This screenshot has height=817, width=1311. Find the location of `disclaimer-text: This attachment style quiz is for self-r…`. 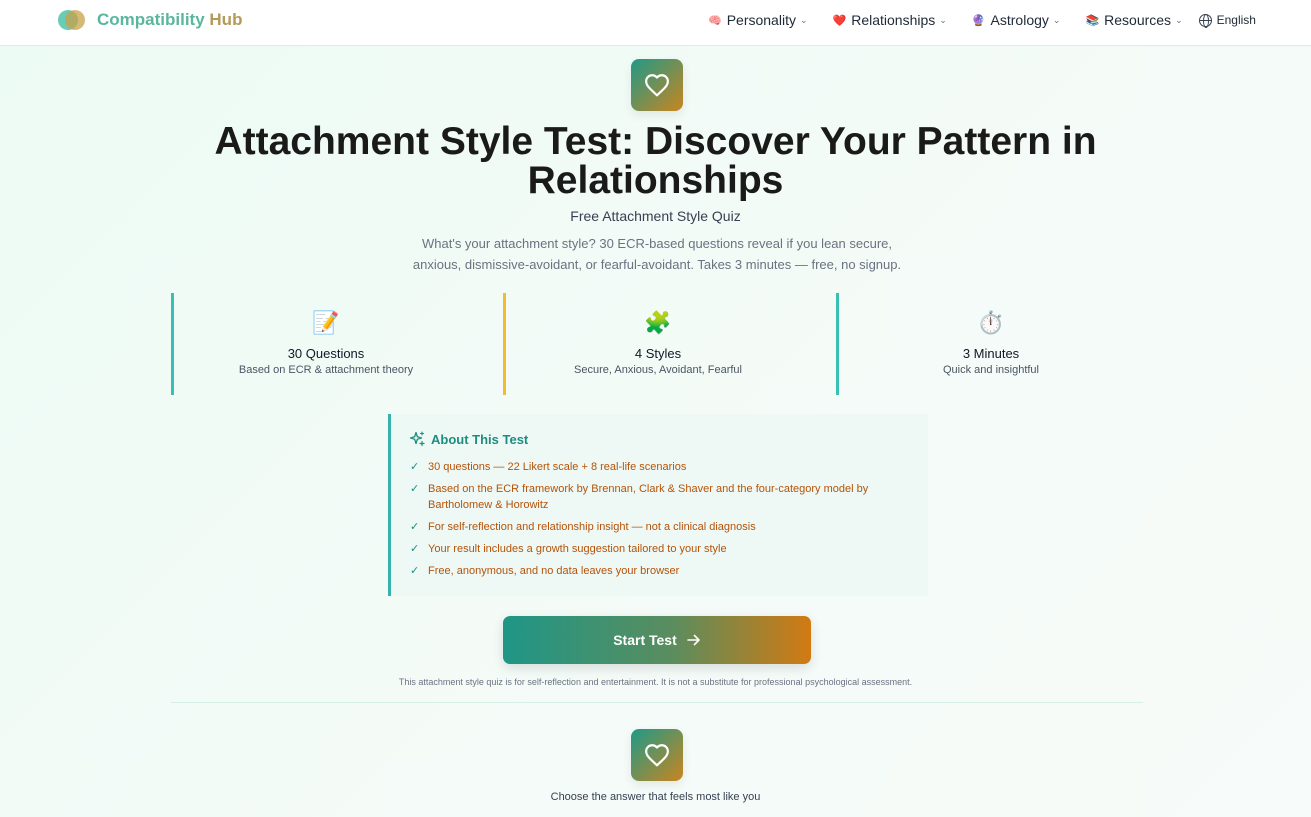

disclaimer-text: This attachment style quiz is for self-r… is located at coordinates (655, 682).